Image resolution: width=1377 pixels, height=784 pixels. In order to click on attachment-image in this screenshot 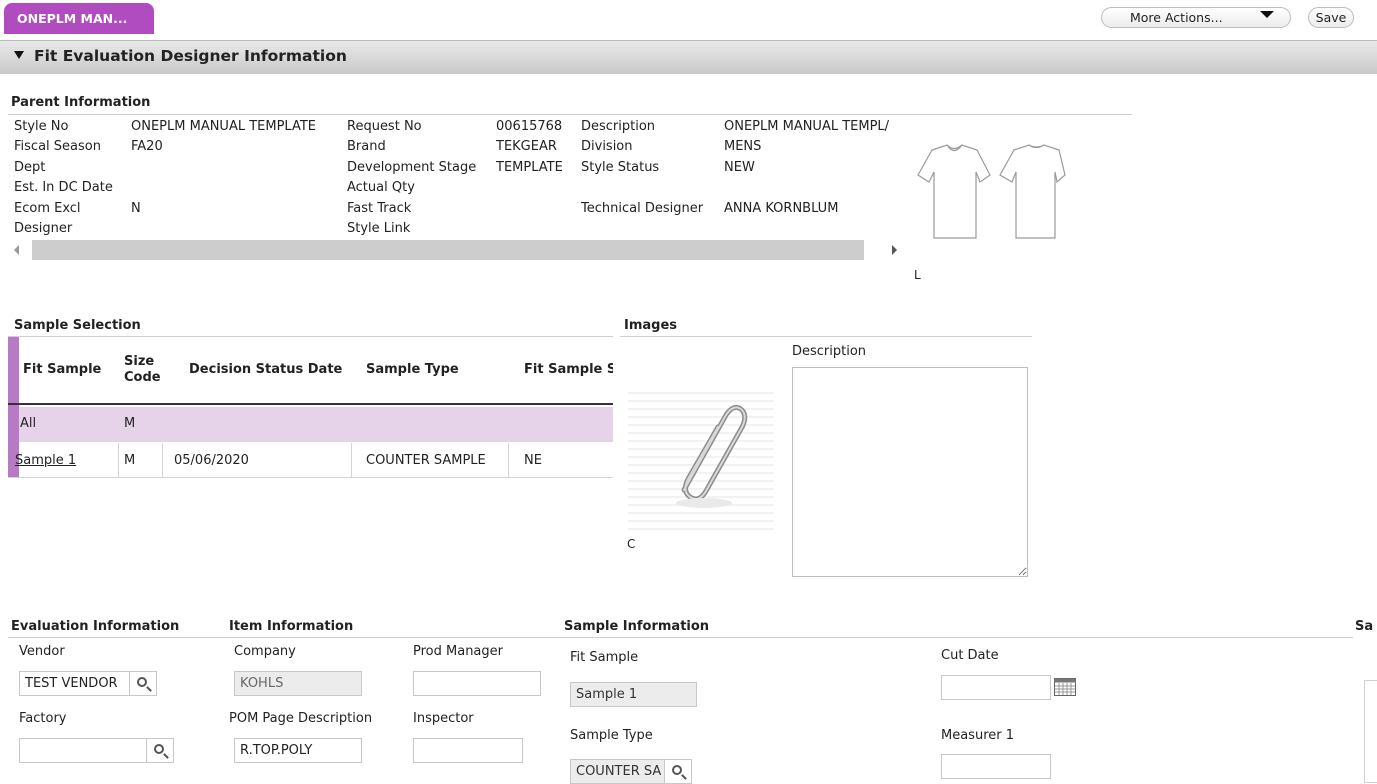, I will do `click(701, 460)`.